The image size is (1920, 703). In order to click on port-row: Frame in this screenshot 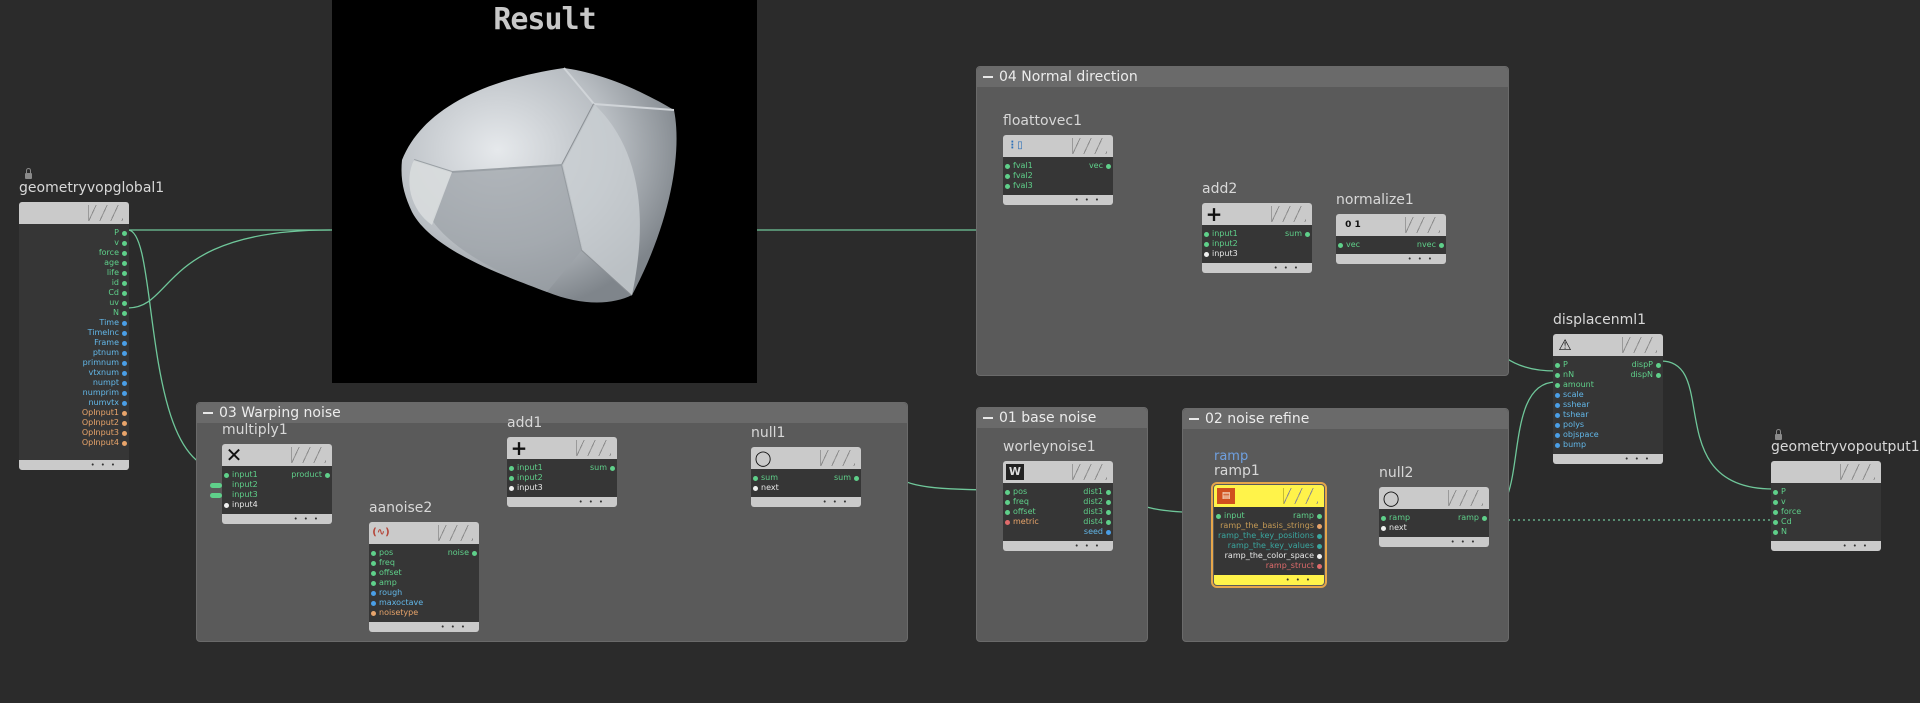, I will do `click(74, 343)`.